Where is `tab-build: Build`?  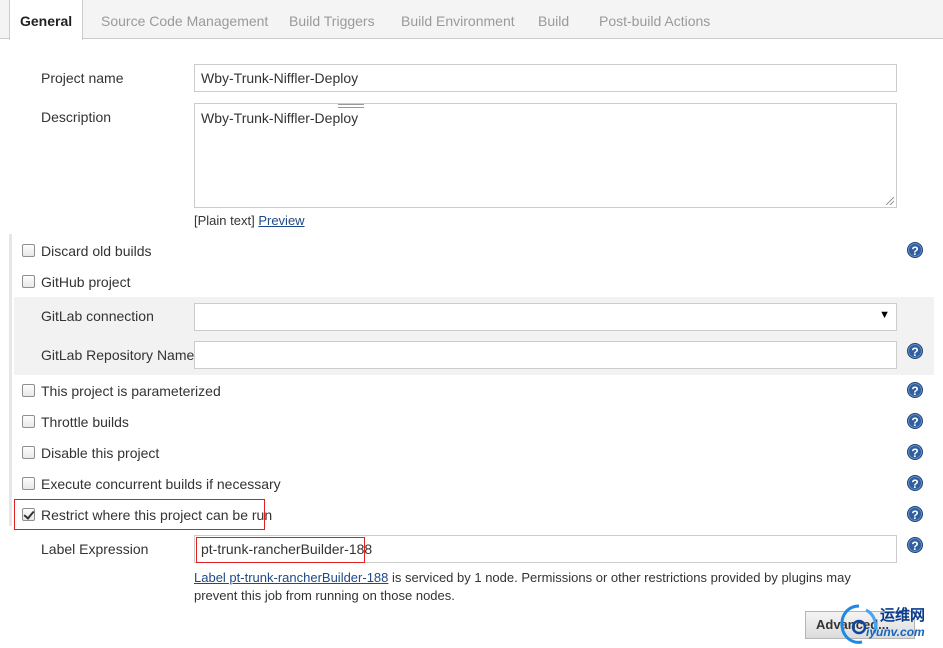
tab-build: Build is located at coordinates (553, 19).